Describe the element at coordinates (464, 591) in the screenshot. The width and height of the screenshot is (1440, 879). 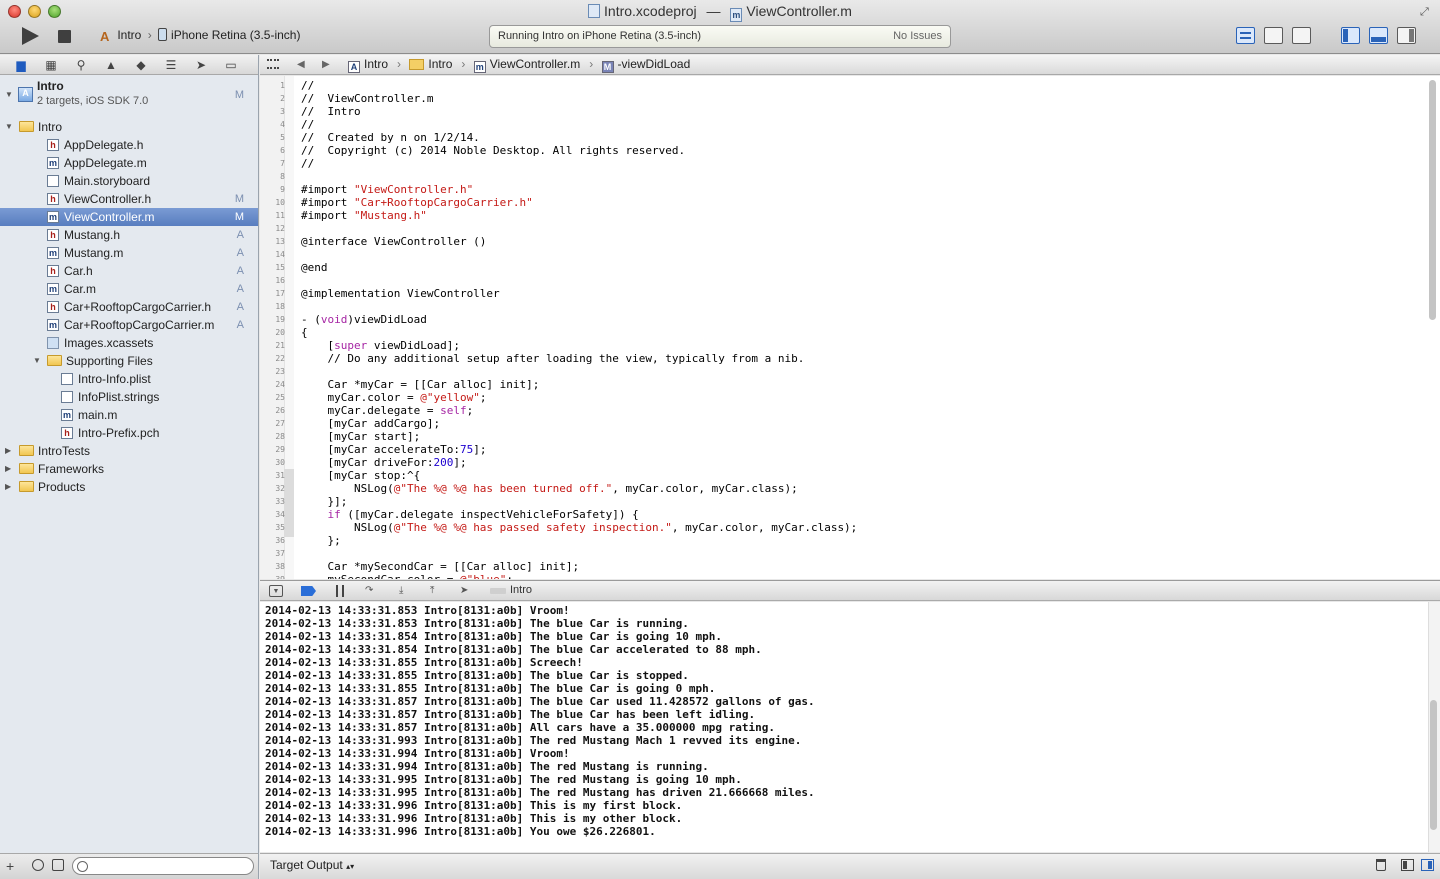
I see `simulate-location-icon: ➤` at that location.